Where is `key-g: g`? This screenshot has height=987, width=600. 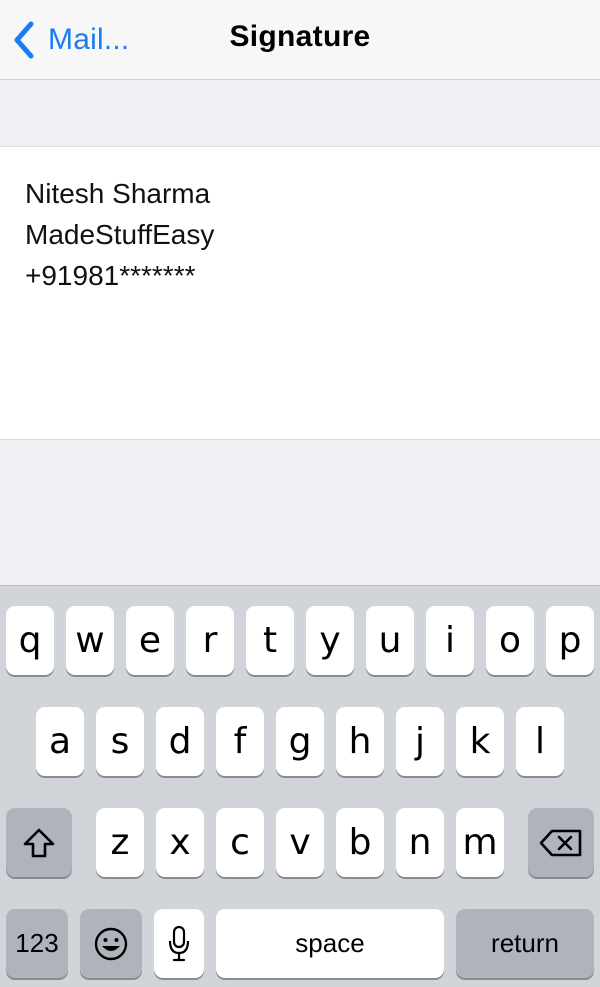
key-g: g is located at coordinates (300, 741).